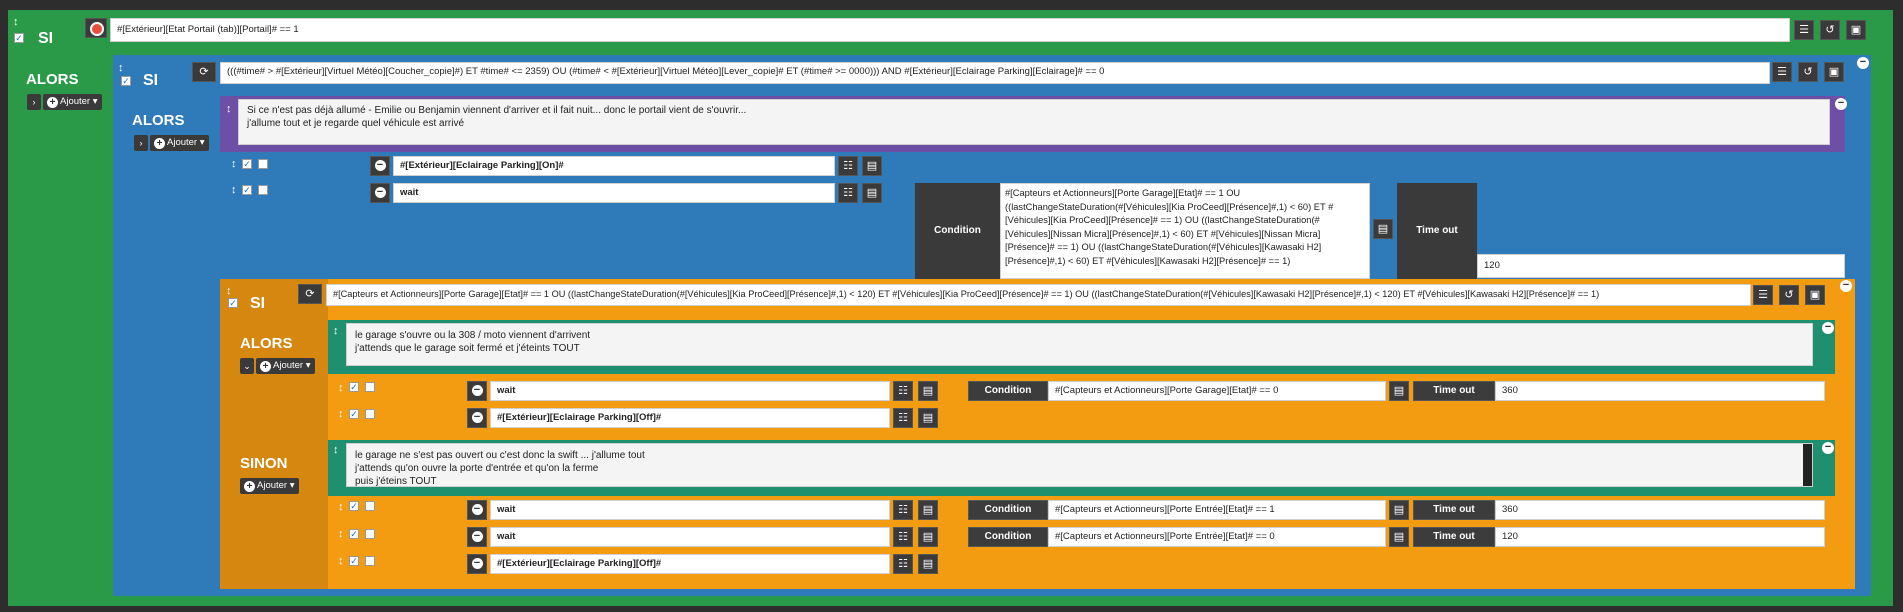 This screenshot has height=612, width=1903. I want to click on scrollbar, so click(1807, 465).